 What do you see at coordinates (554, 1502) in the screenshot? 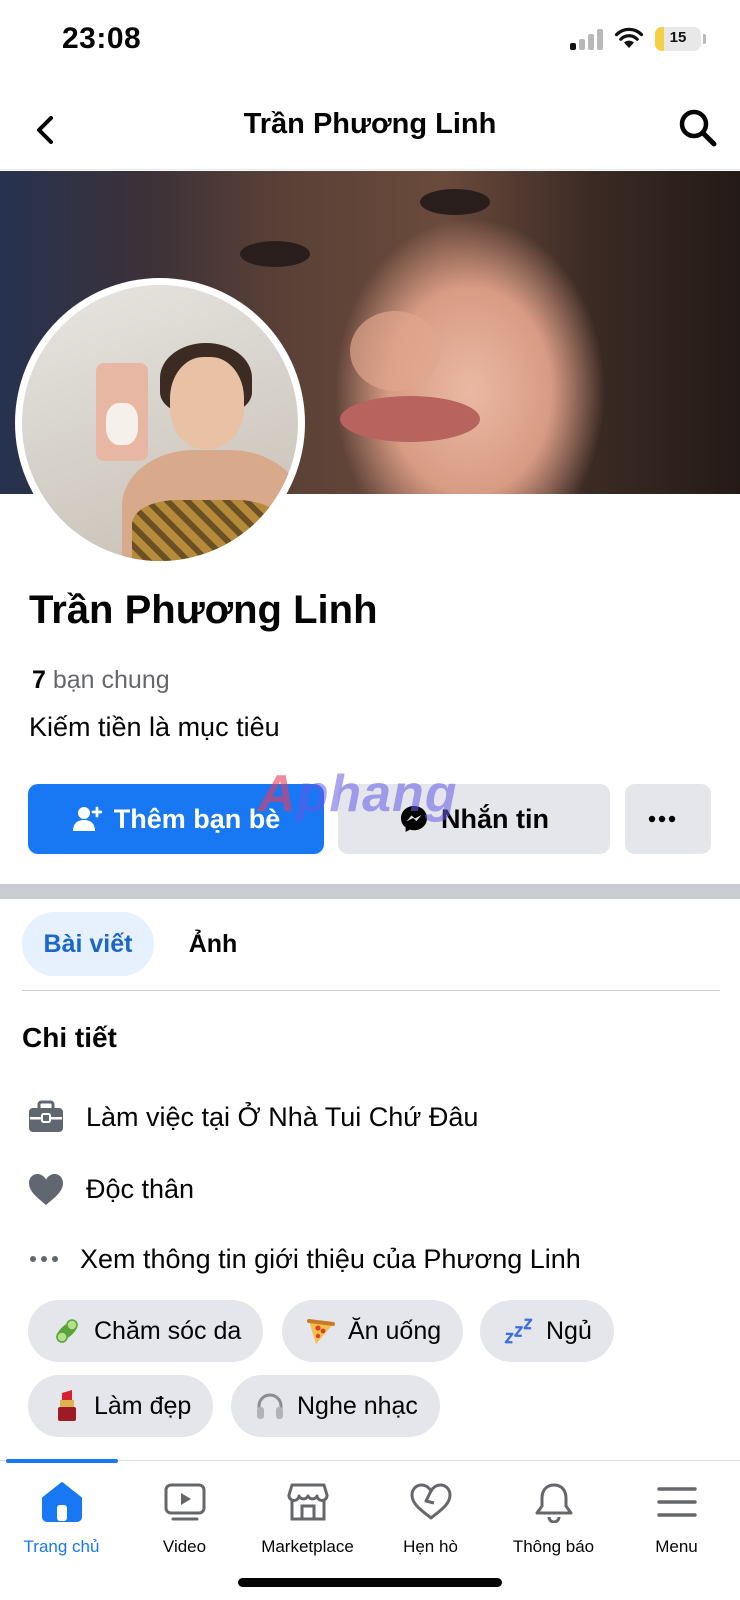
I see `bell-icon` at bounding box center [554, 1502].